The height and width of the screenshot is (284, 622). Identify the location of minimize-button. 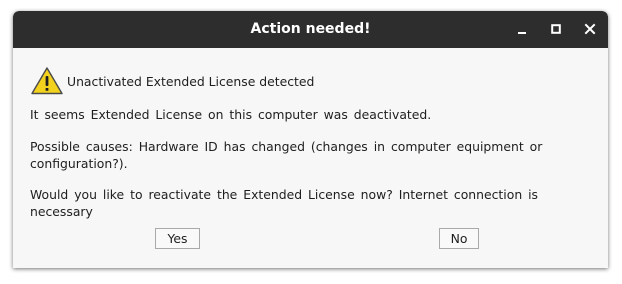
(522, 29).